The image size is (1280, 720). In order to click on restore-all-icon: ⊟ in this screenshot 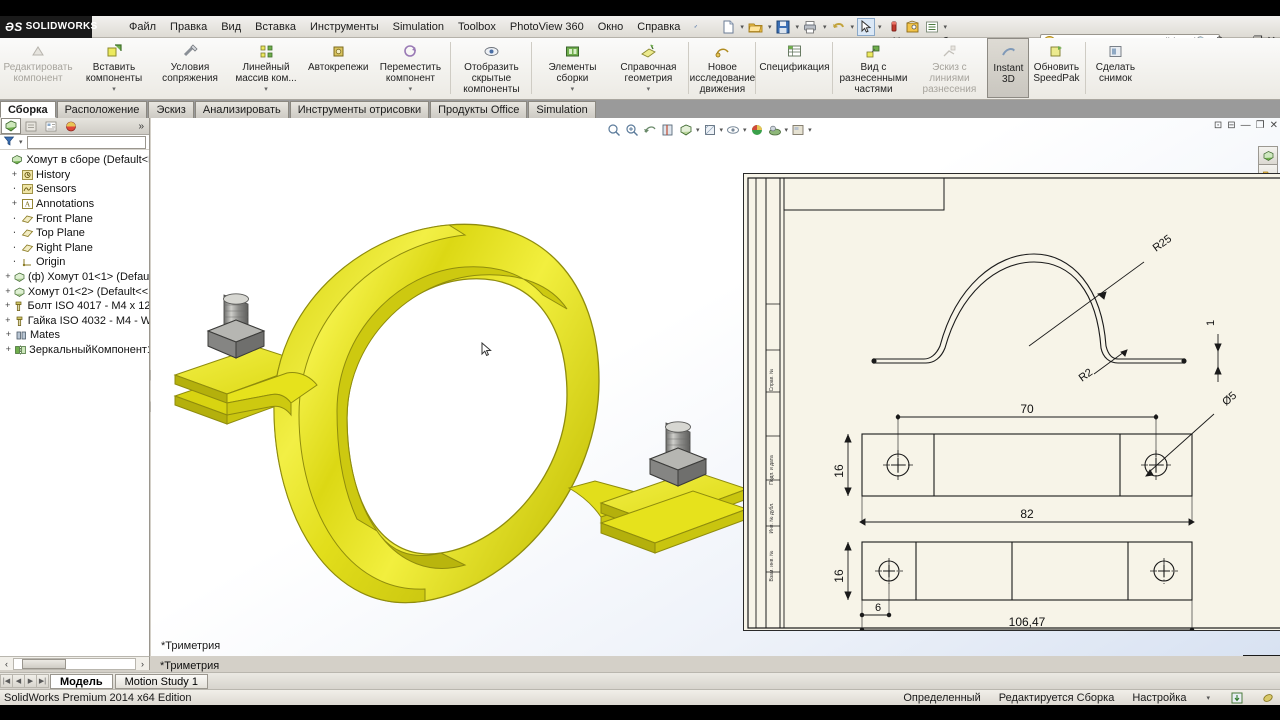, I will do `click(1231, 125)`.